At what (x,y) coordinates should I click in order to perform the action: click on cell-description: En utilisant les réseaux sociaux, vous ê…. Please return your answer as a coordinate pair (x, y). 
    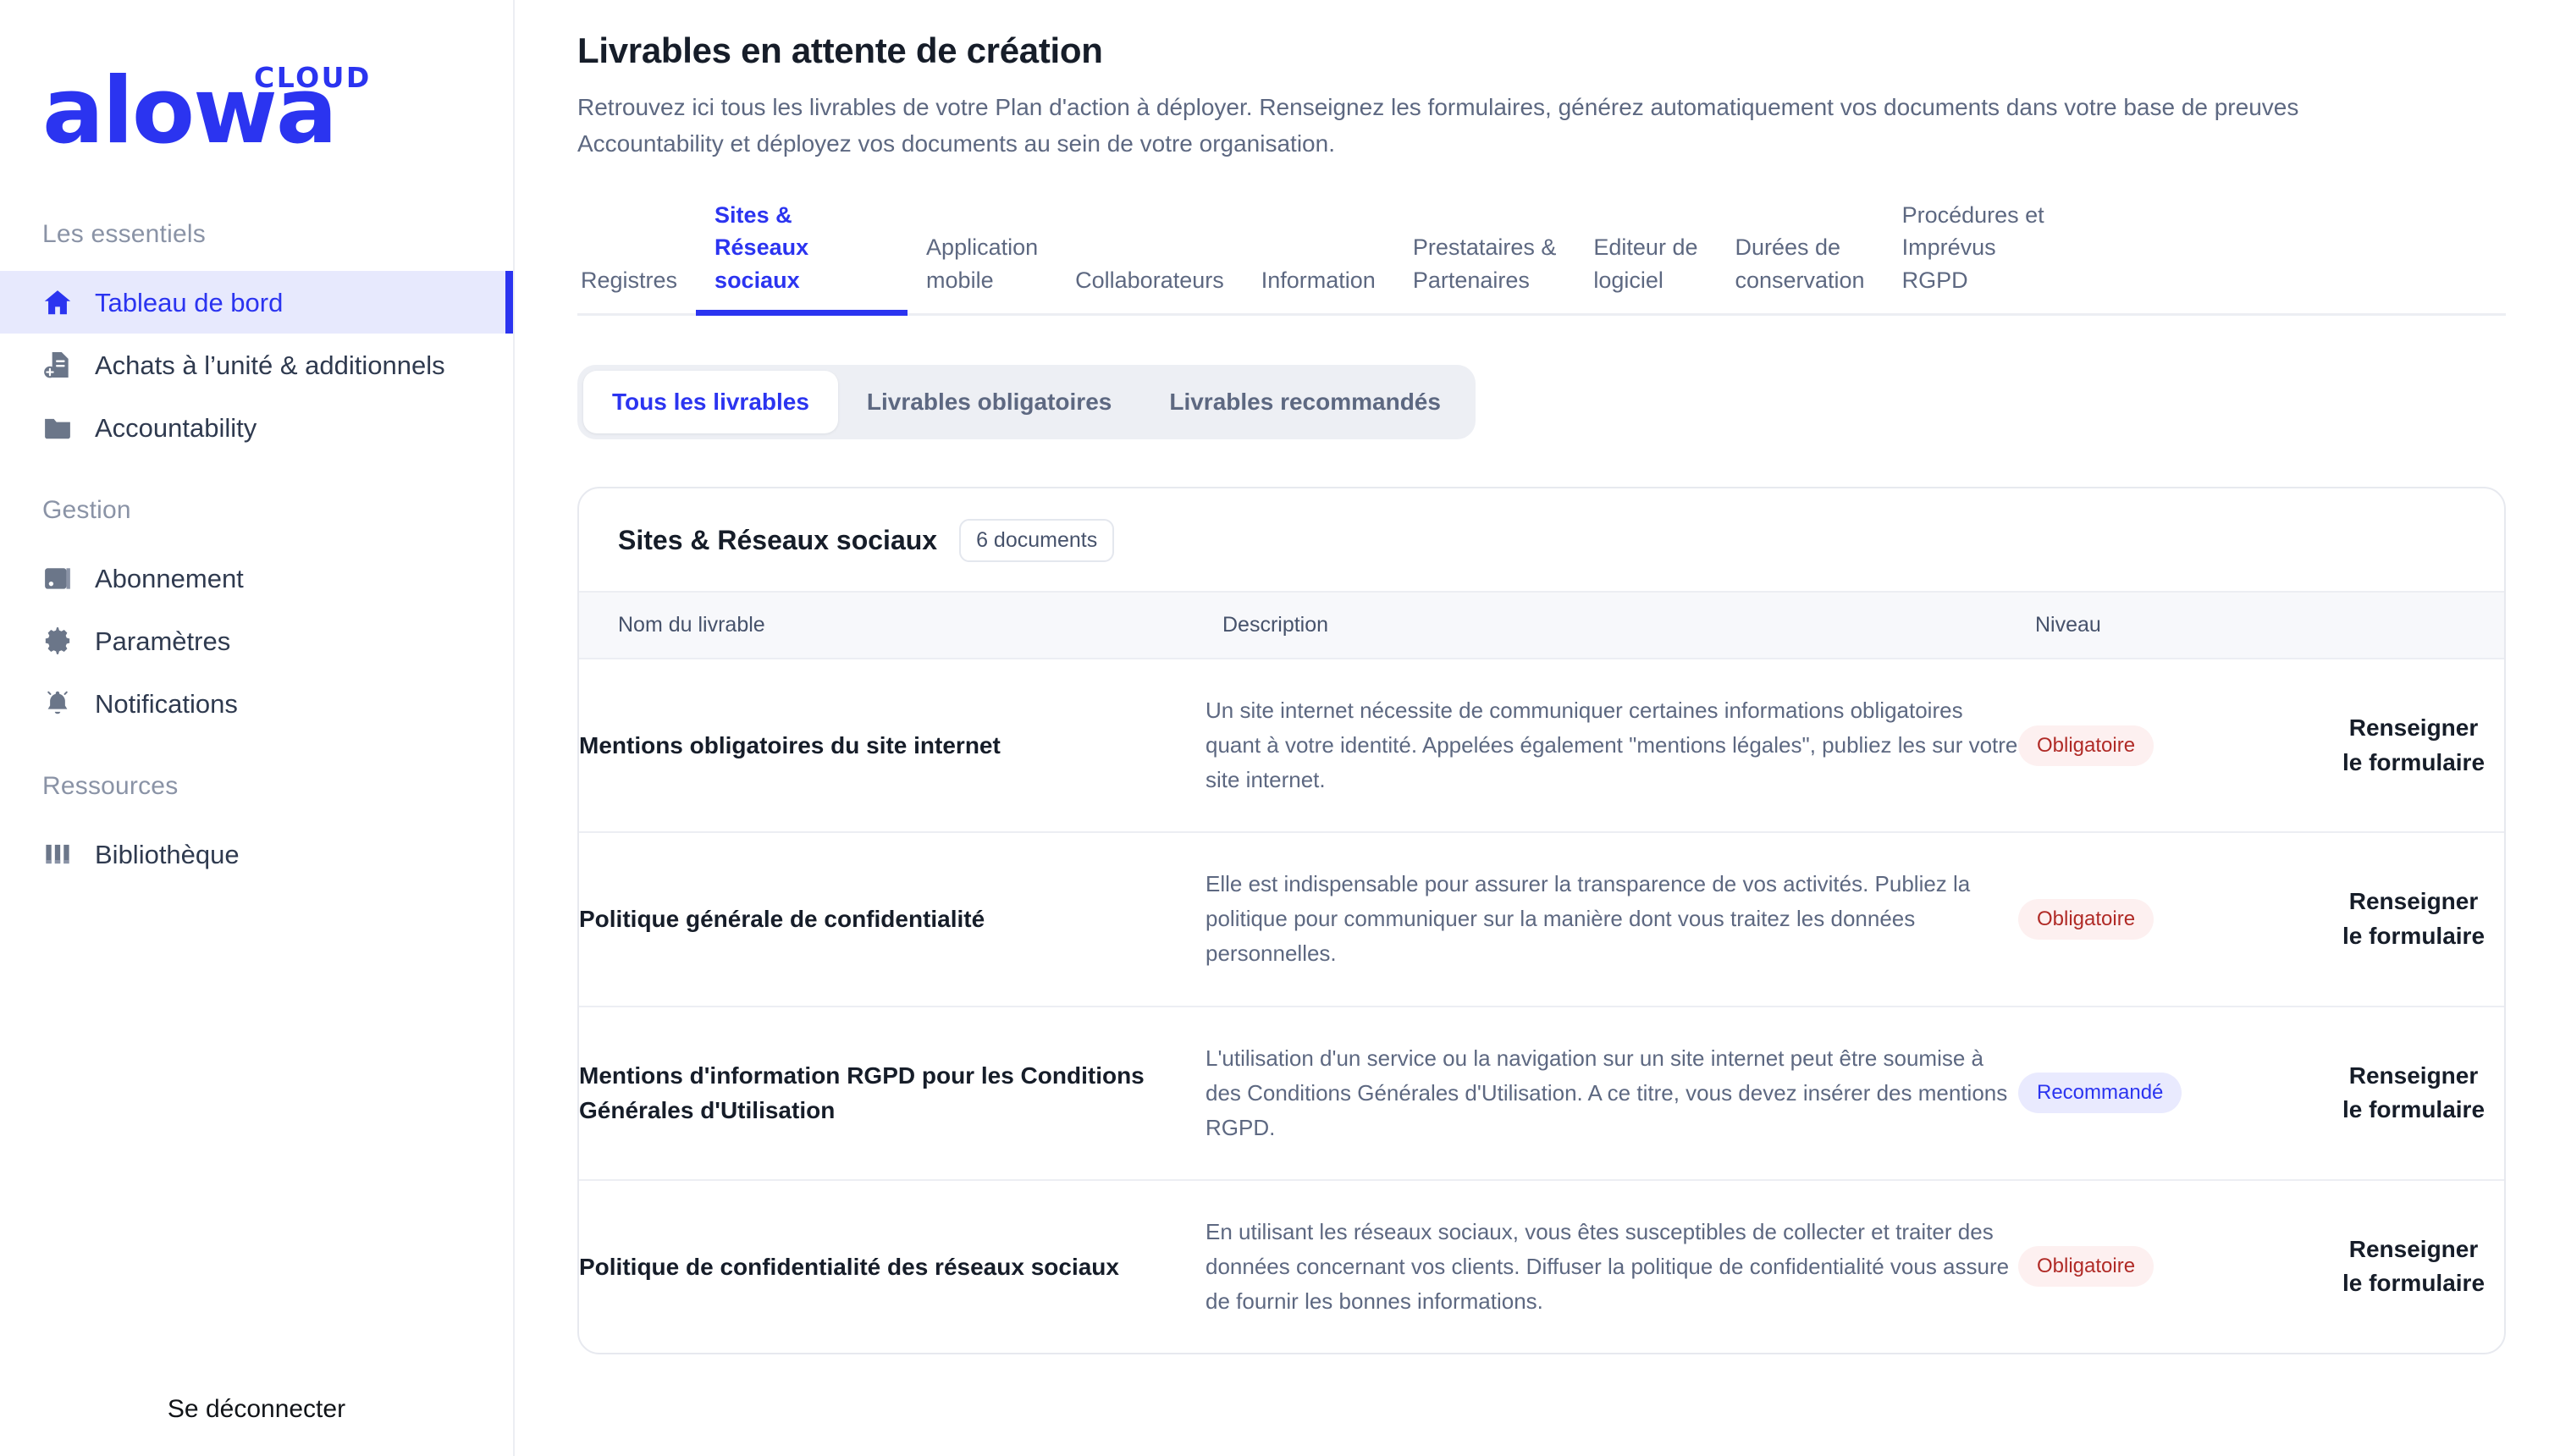
    Looking at the image, I should click on (1608, 1266).